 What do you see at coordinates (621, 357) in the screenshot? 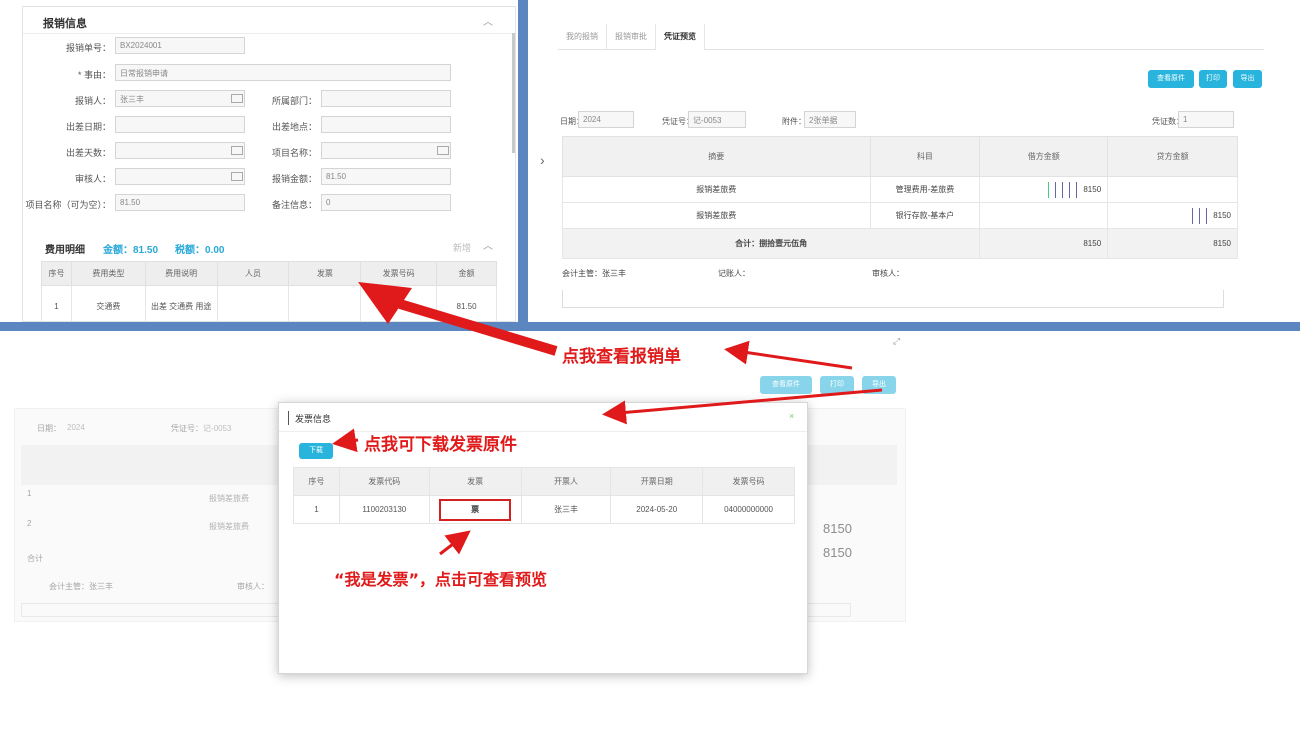
I see `annotation-view-voucher: 点我查看报销单` at bounding box center [621, 357].